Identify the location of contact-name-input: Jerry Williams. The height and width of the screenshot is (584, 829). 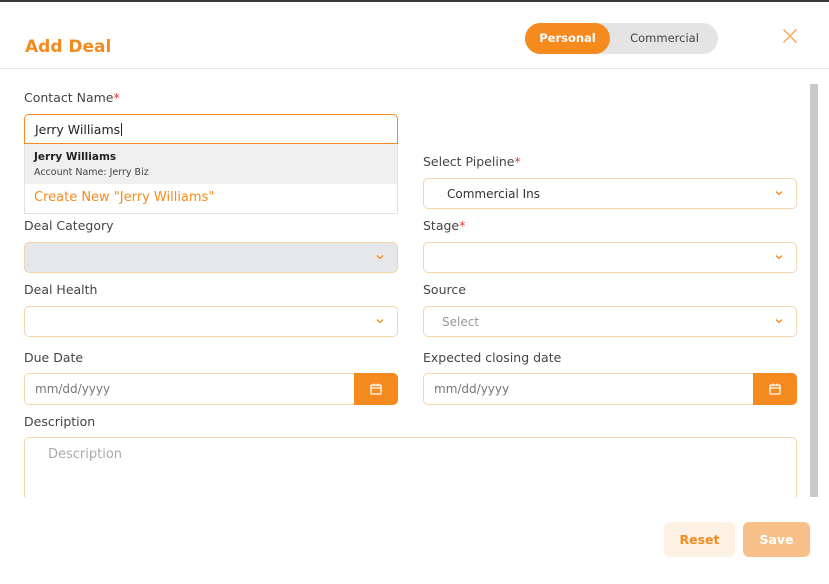
(211, 129).